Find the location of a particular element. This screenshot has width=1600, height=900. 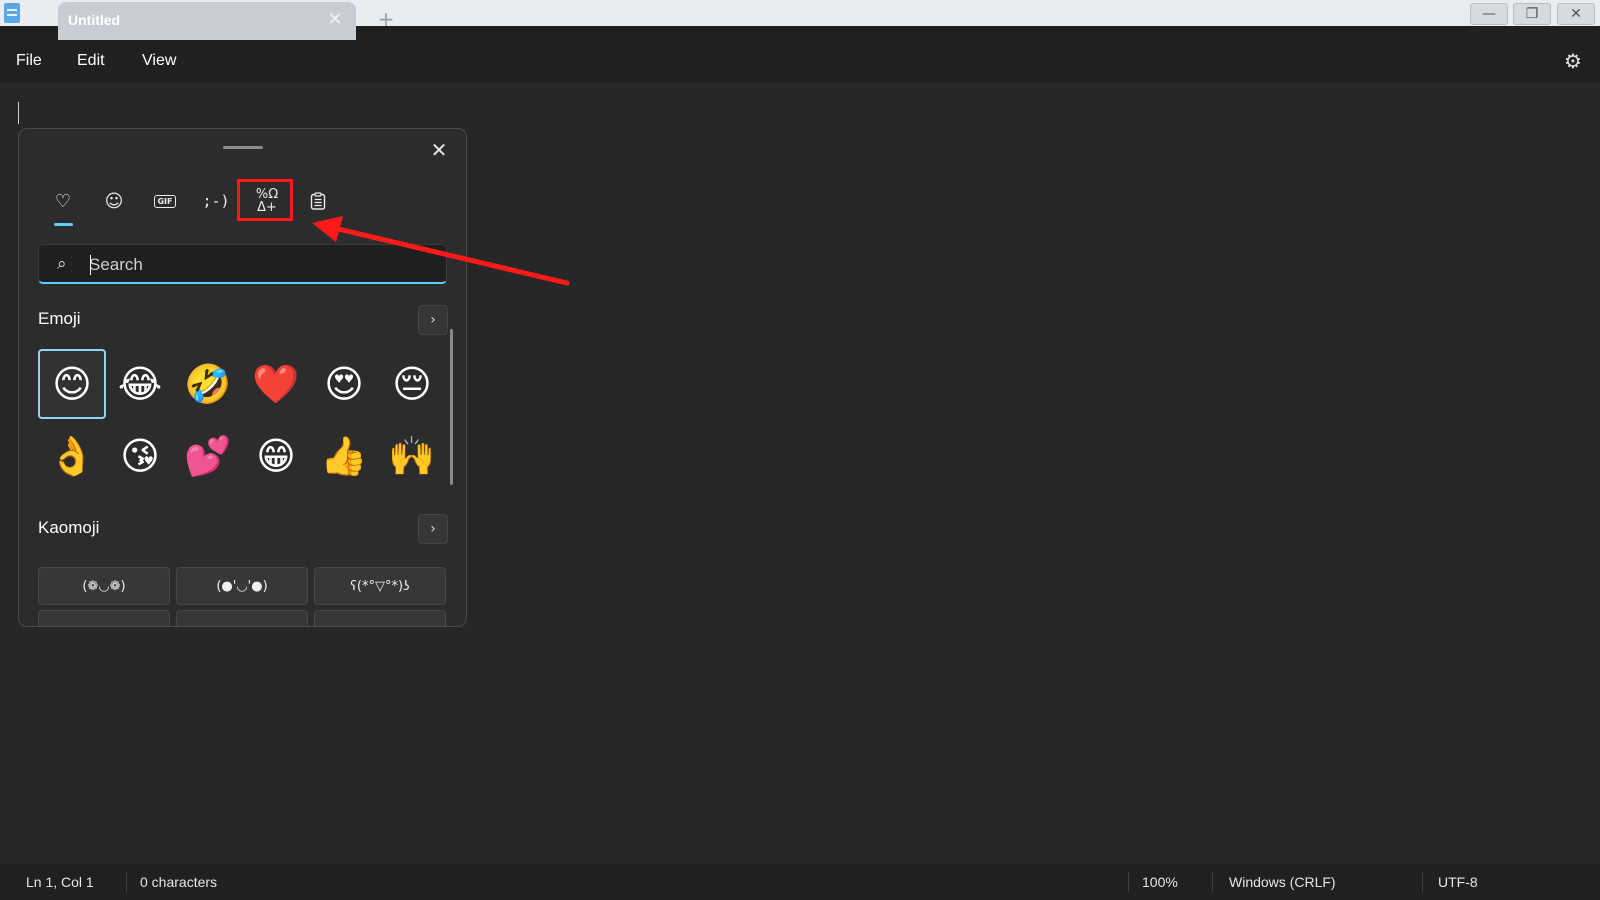

character-count: 0 characters is located at coordinates (179, 882).